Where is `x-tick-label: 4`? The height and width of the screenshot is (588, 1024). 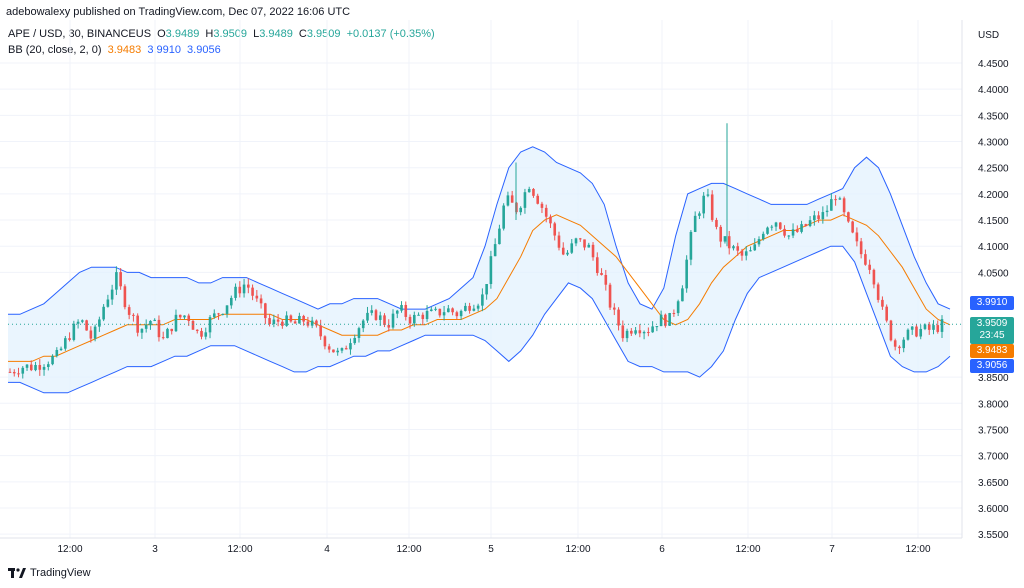 x-tick-label: 4 is located at coordinates (327, 549).